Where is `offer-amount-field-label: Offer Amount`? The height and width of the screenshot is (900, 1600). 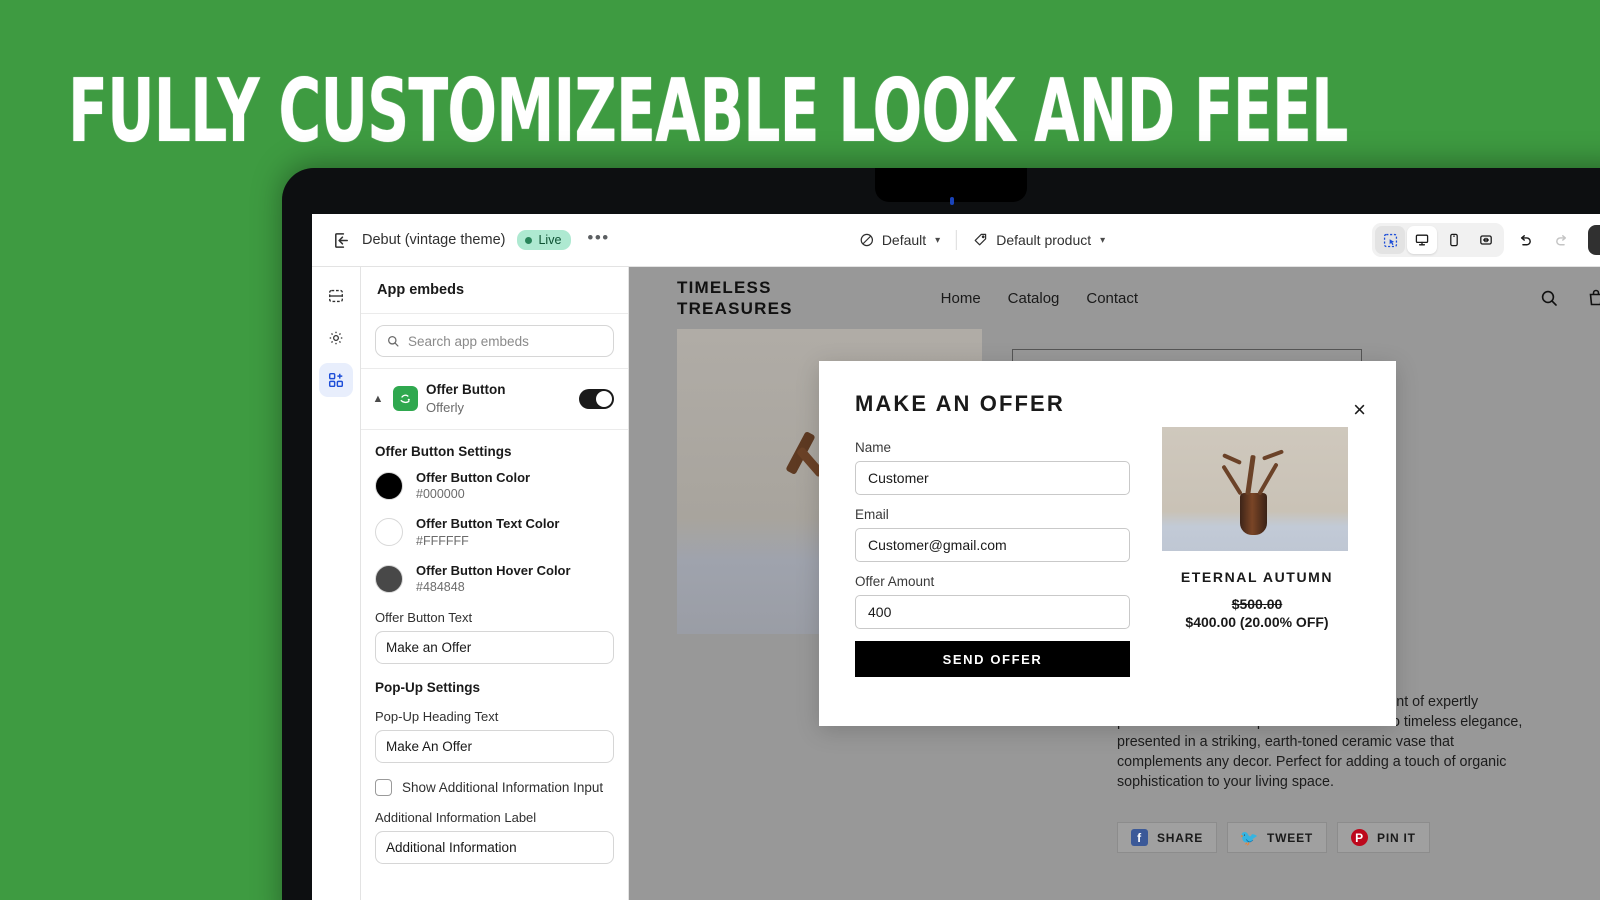
offer-amount-field-label: Offer Amount is located at coordinates (895, 581).